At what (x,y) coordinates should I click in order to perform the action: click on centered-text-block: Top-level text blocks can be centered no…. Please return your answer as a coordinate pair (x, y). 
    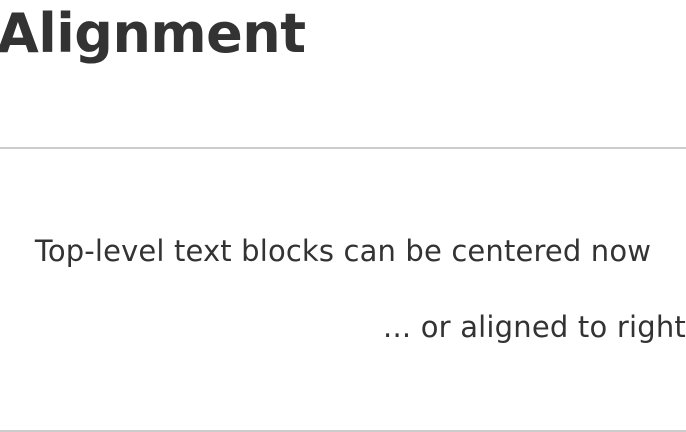
    Looking at the image, I should click on (343, 251).